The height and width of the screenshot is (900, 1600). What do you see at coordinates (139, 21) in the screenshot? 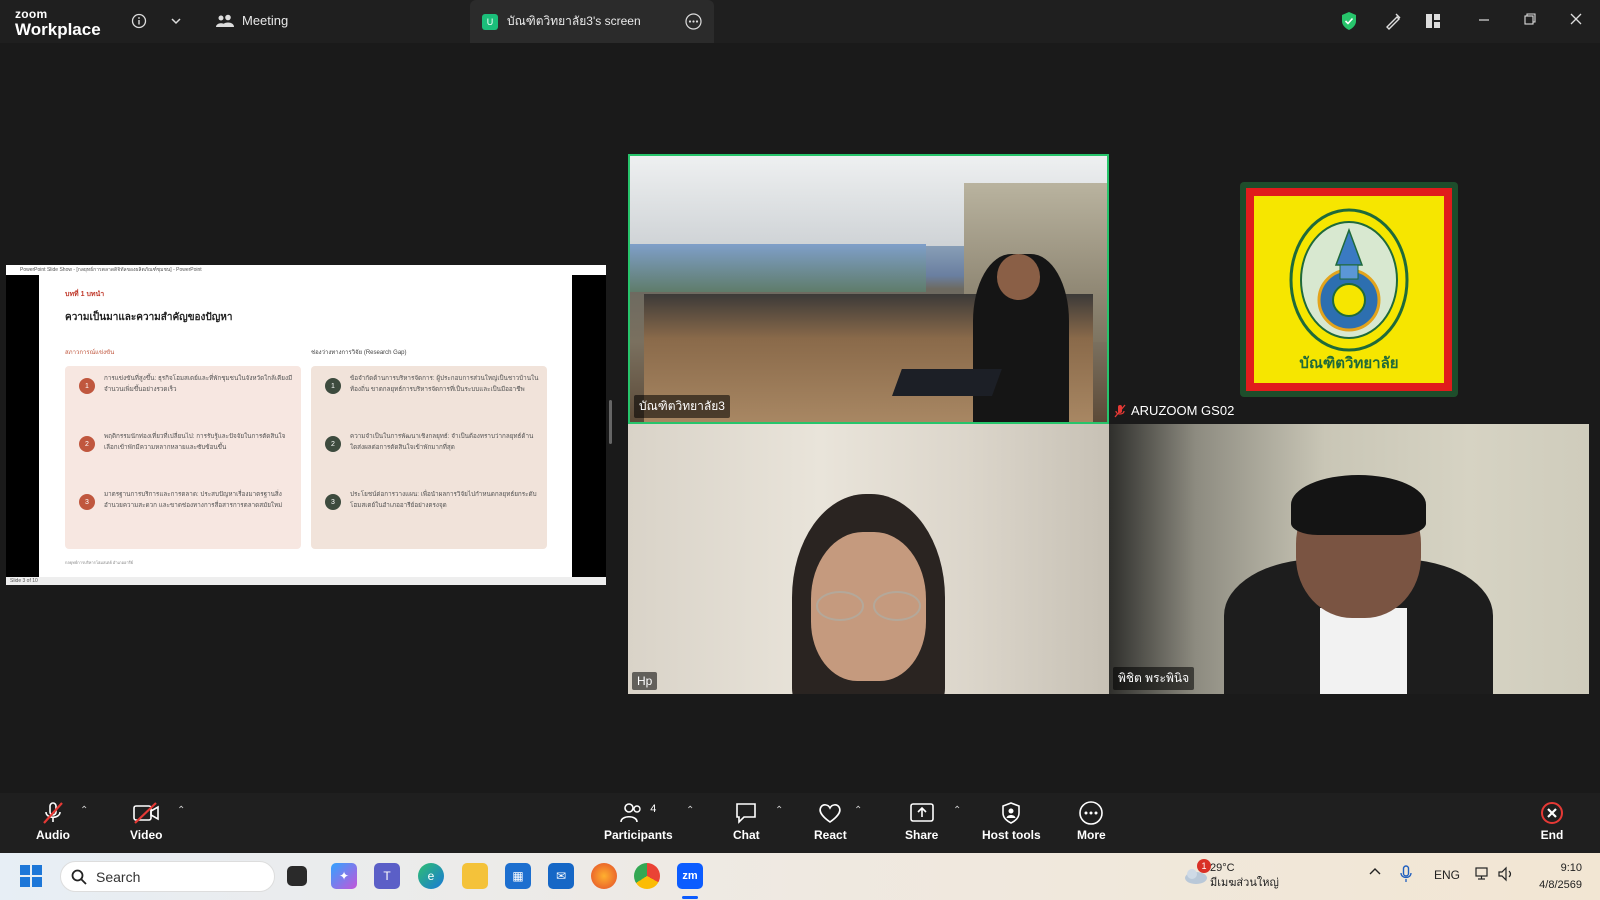
I see `info-icon` at bounding box center [139, 21].